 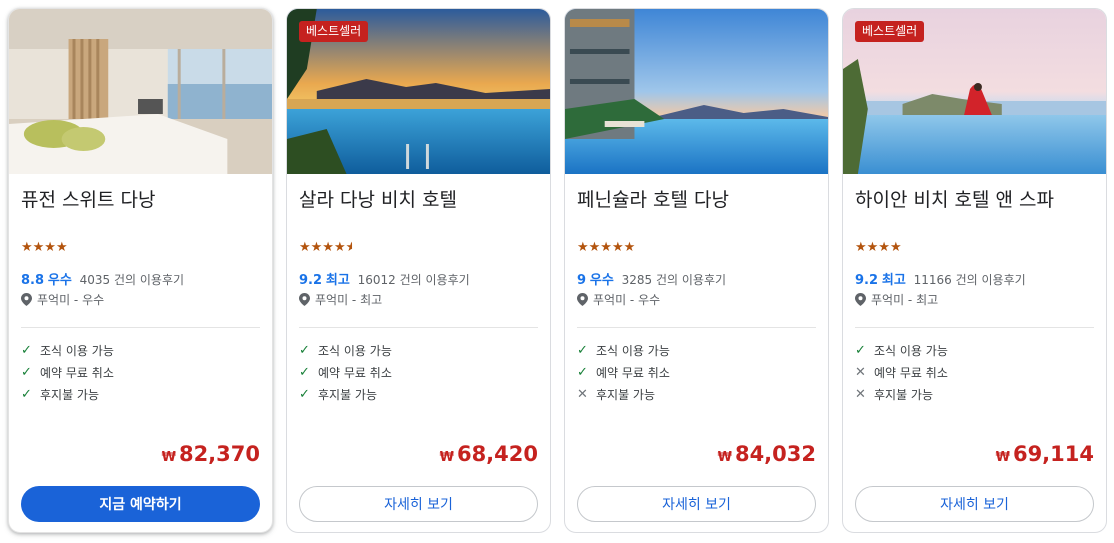 What do you see at coordinates (775, 454) in the screenshot?
I see `price-value: 84,032` at bounding box center [775, 454].